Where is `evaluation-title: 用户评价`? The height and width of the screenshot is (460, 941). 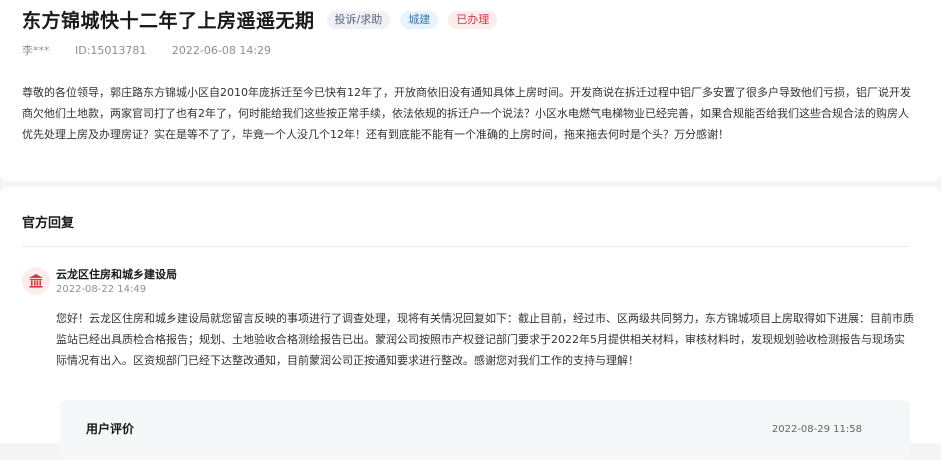 evaluation-title: 用户评价 is located at coordinates (110, 429).